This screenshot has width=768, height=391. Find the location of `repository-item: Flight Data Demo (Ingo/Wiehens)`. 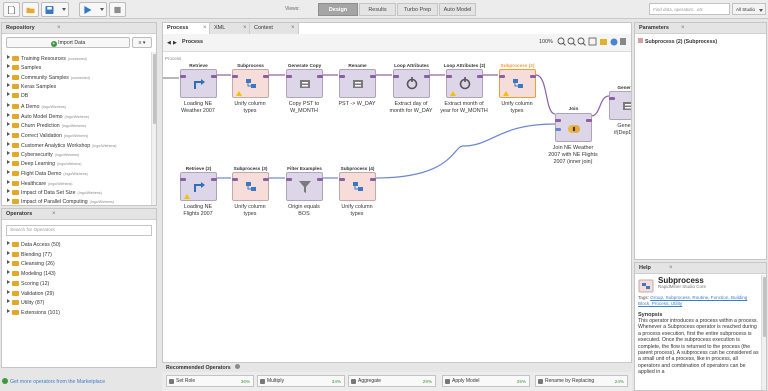

repository-item: Flight Data Demo (Ingo/Wiehens) is located at coordinates (47, 174).